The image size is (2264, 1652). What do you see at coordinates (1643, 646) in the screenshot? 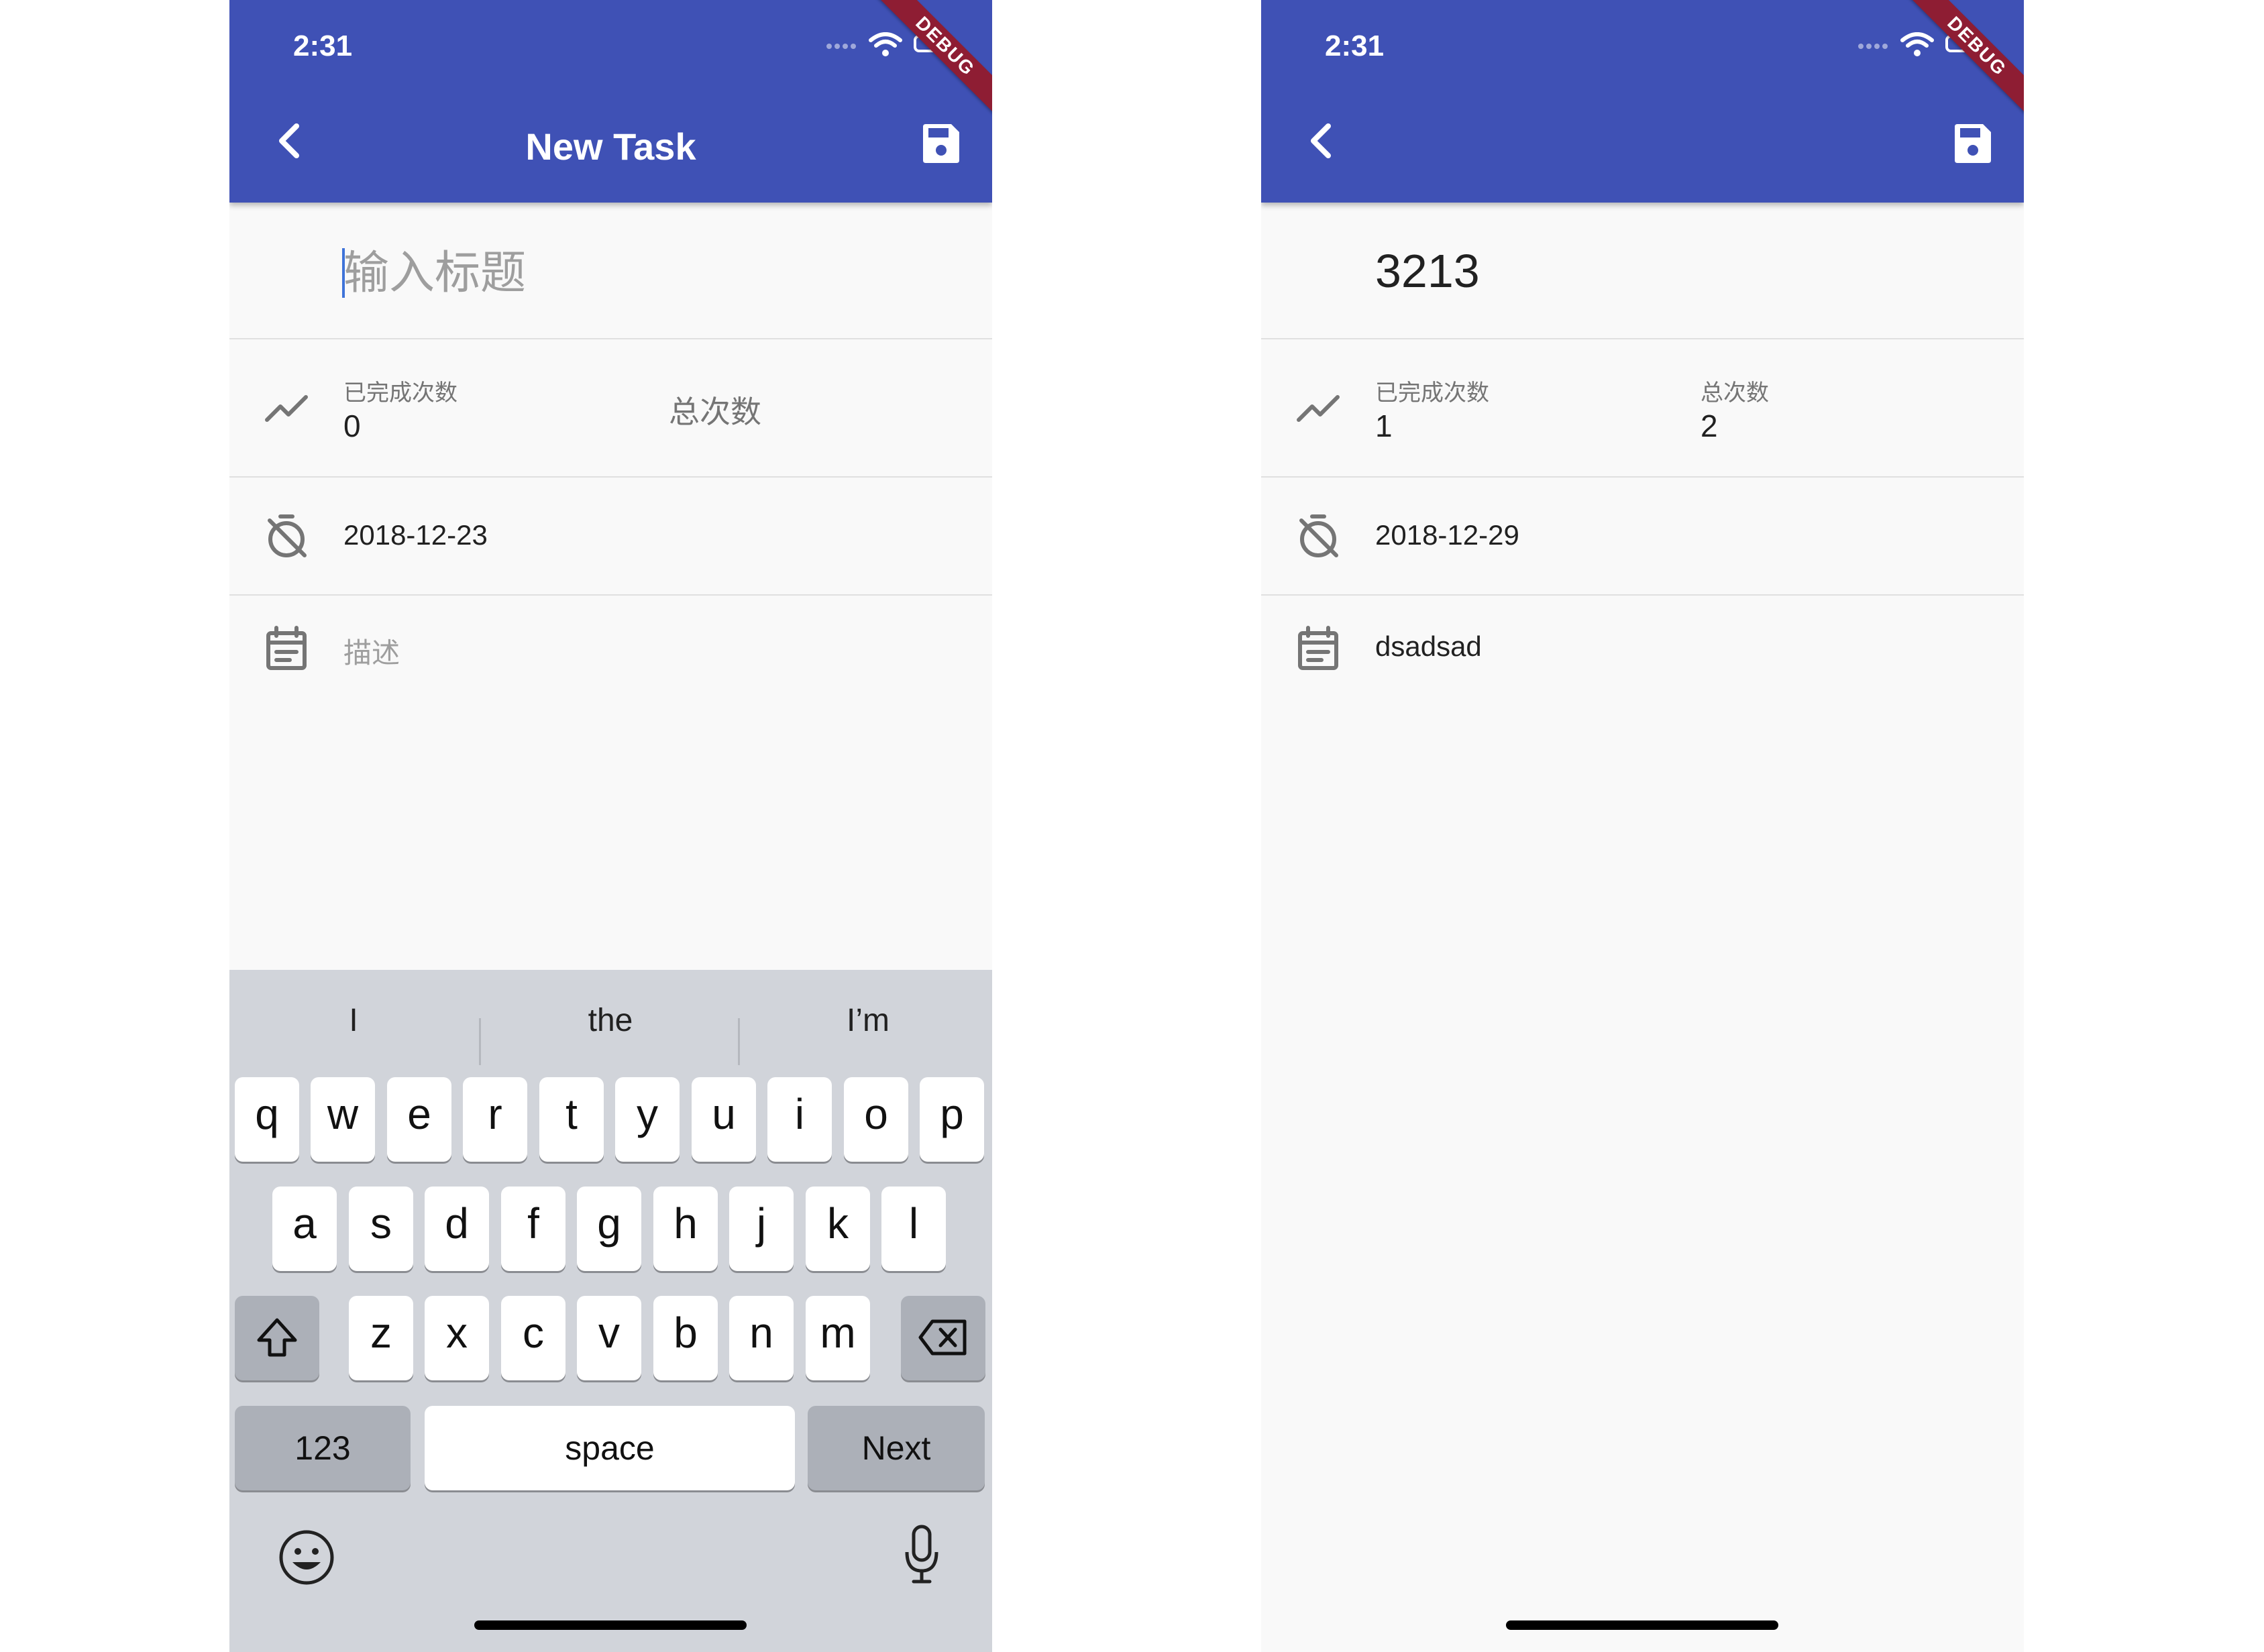
I see `description-row: dsadsad` at bounding box center [1643, 646].